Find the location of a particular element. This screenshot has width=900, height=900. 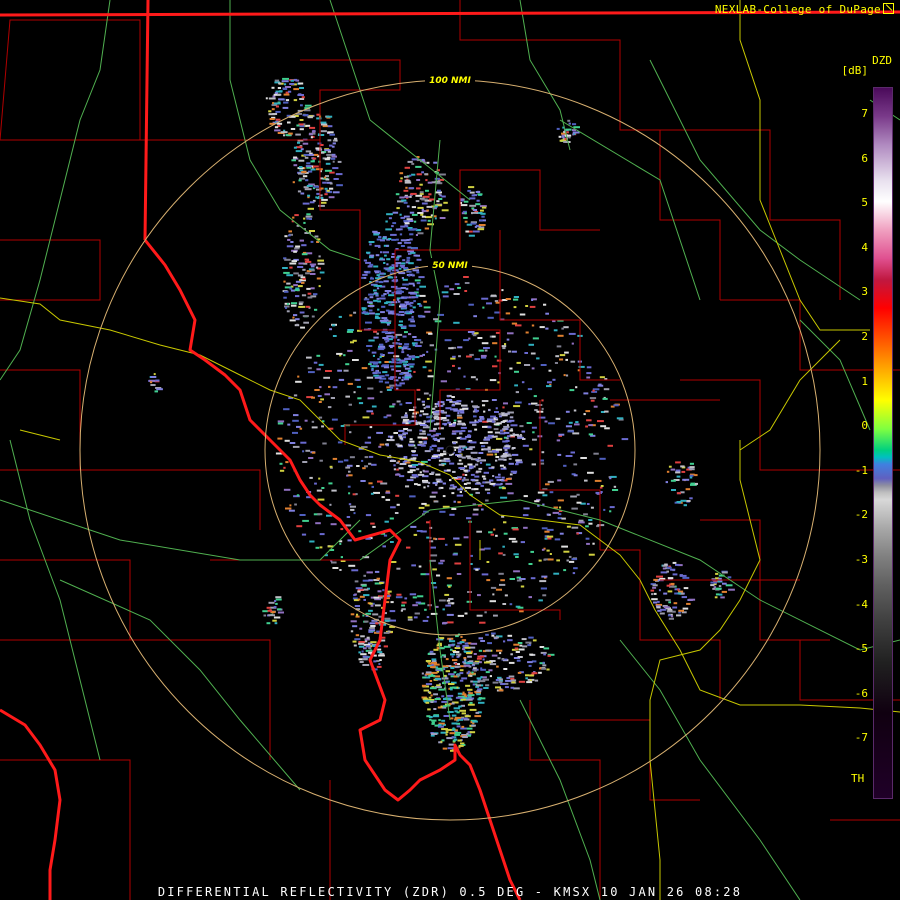

color-scale-tick: 5 is located at coordinates (864, 203).